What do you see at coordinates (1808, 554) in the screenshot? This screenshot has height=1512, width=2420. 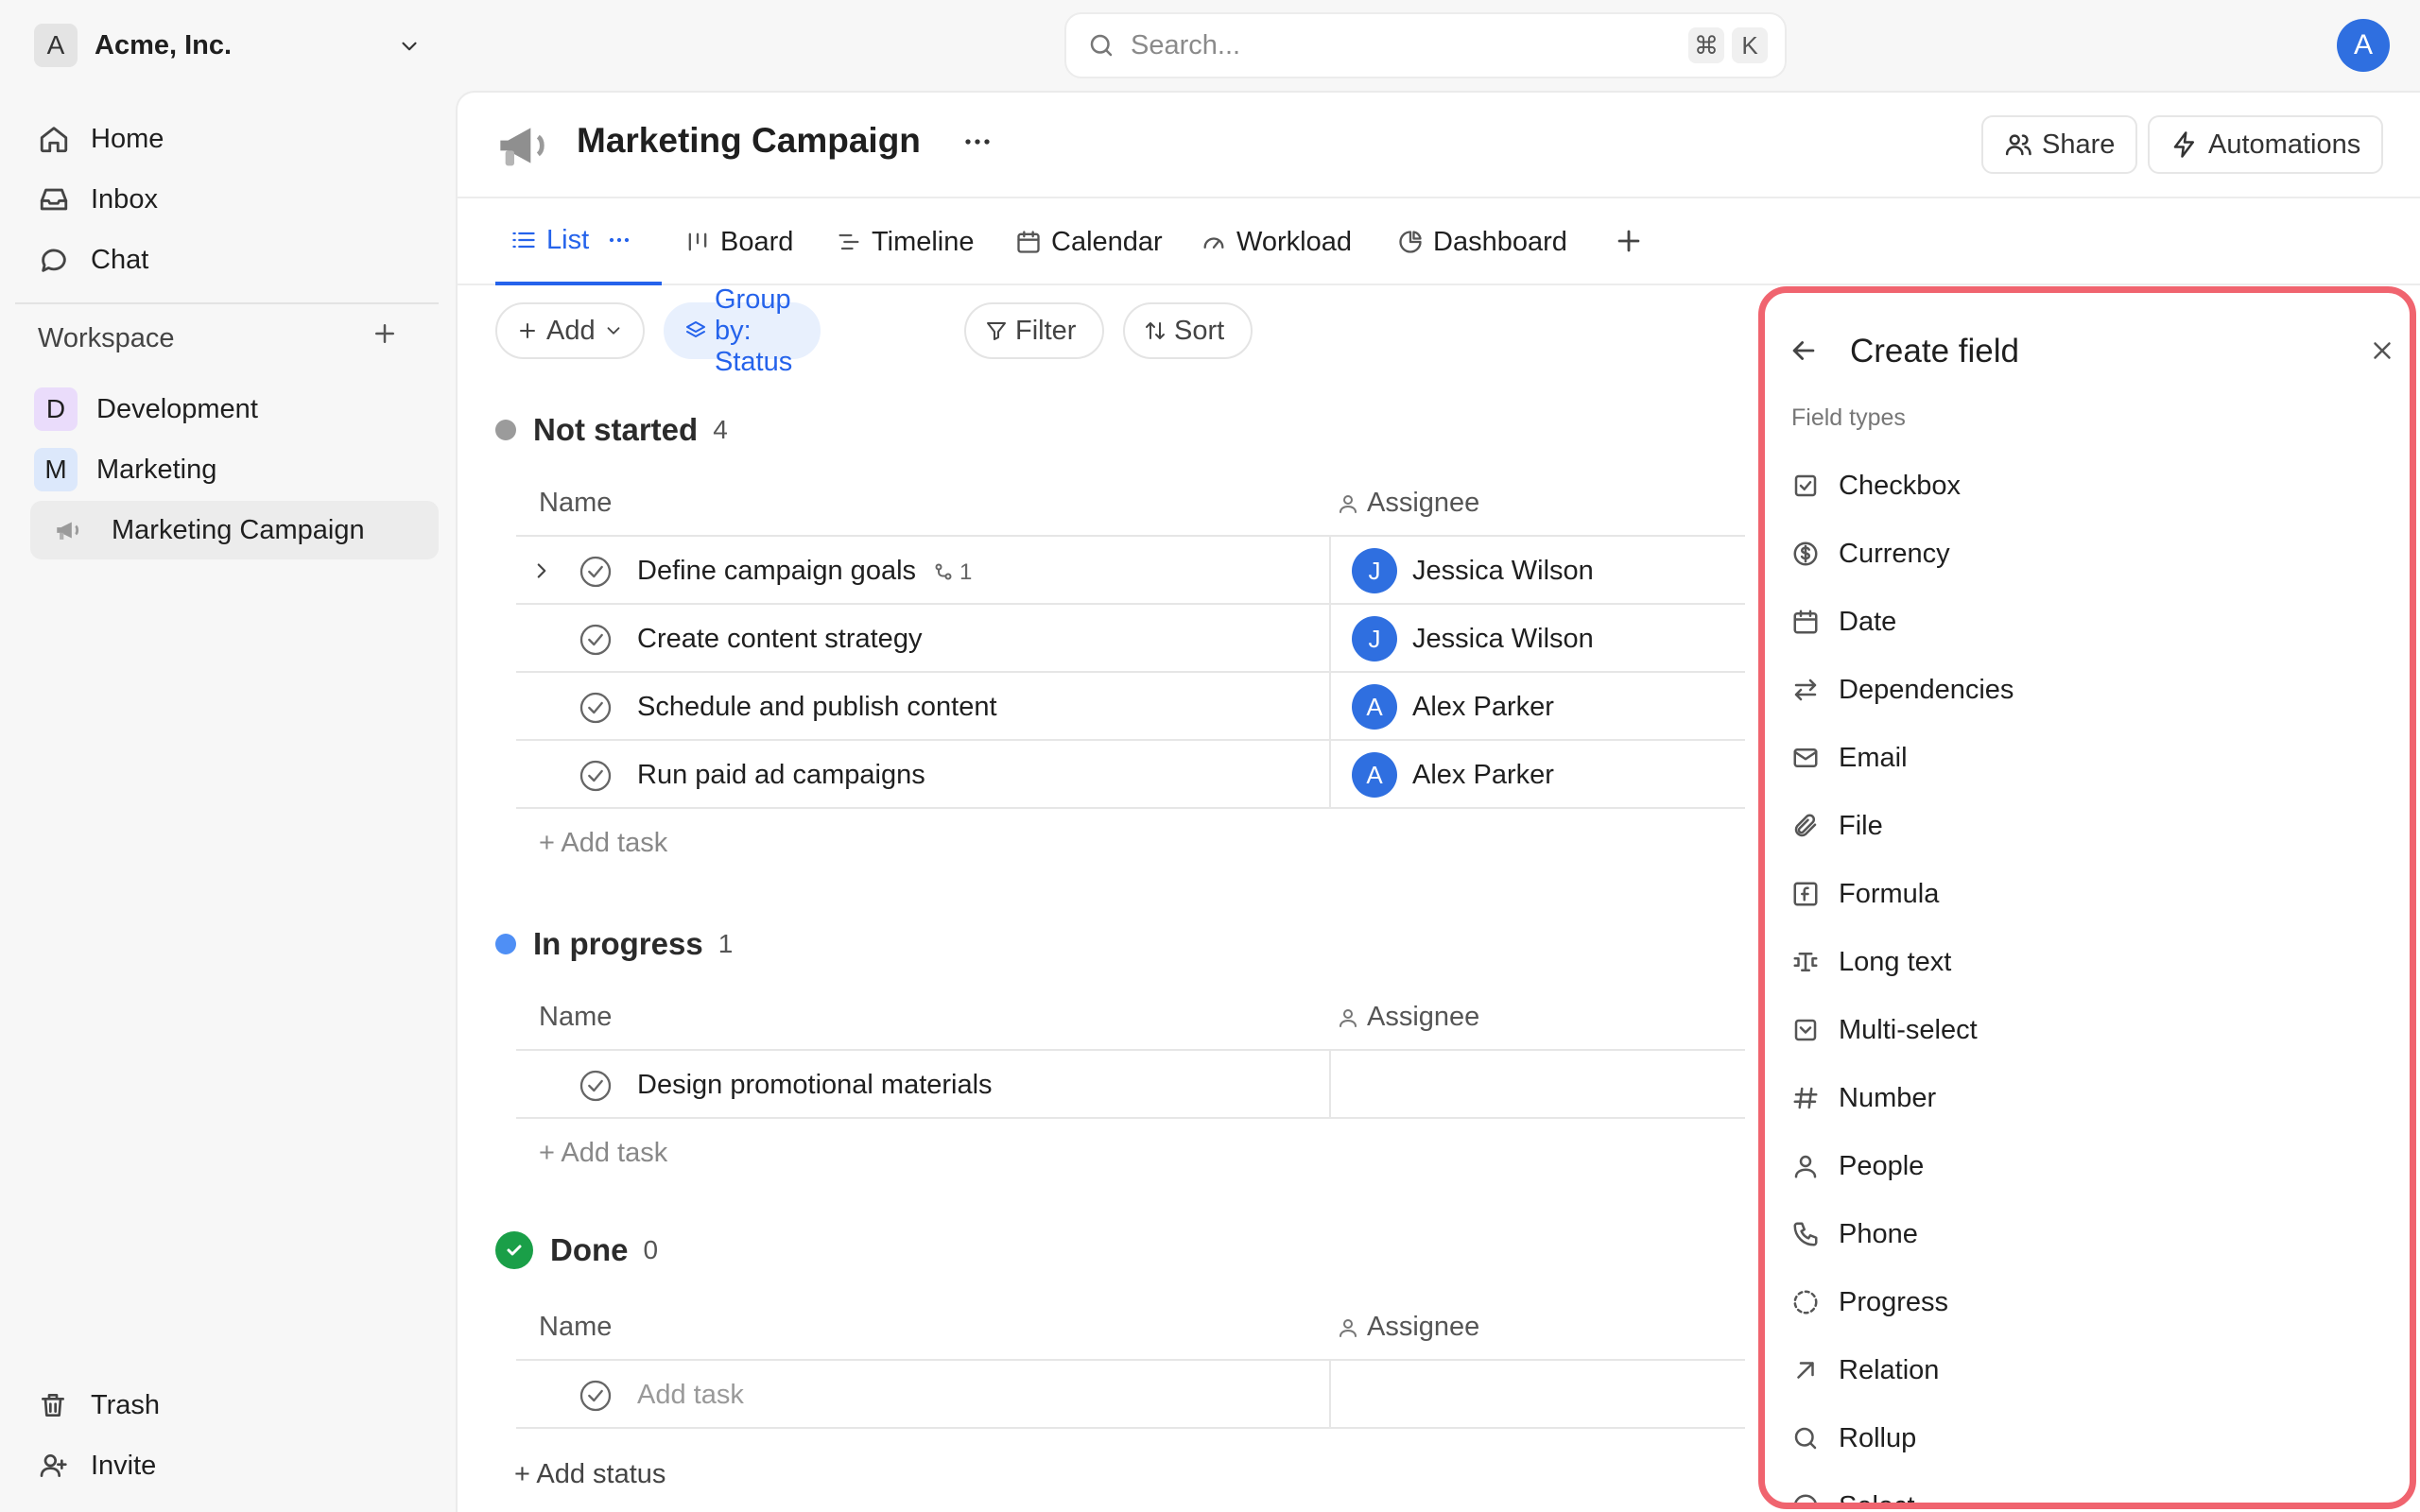 I see `currency-icon` at bounding box center [1808, 554].